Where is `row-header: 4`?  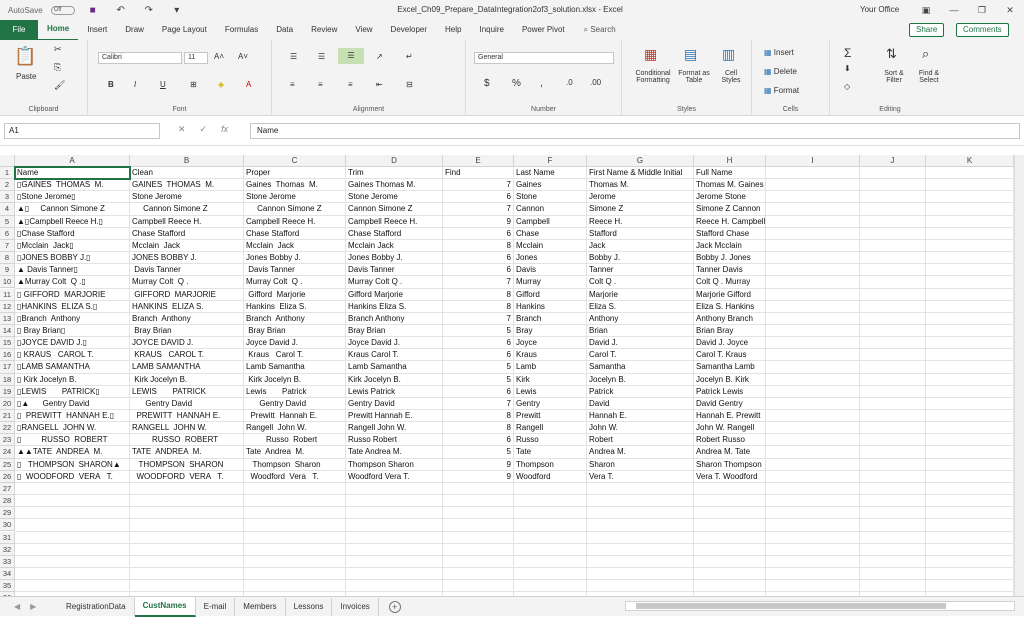
row-header: 4 is located at coordinates (7, 209).